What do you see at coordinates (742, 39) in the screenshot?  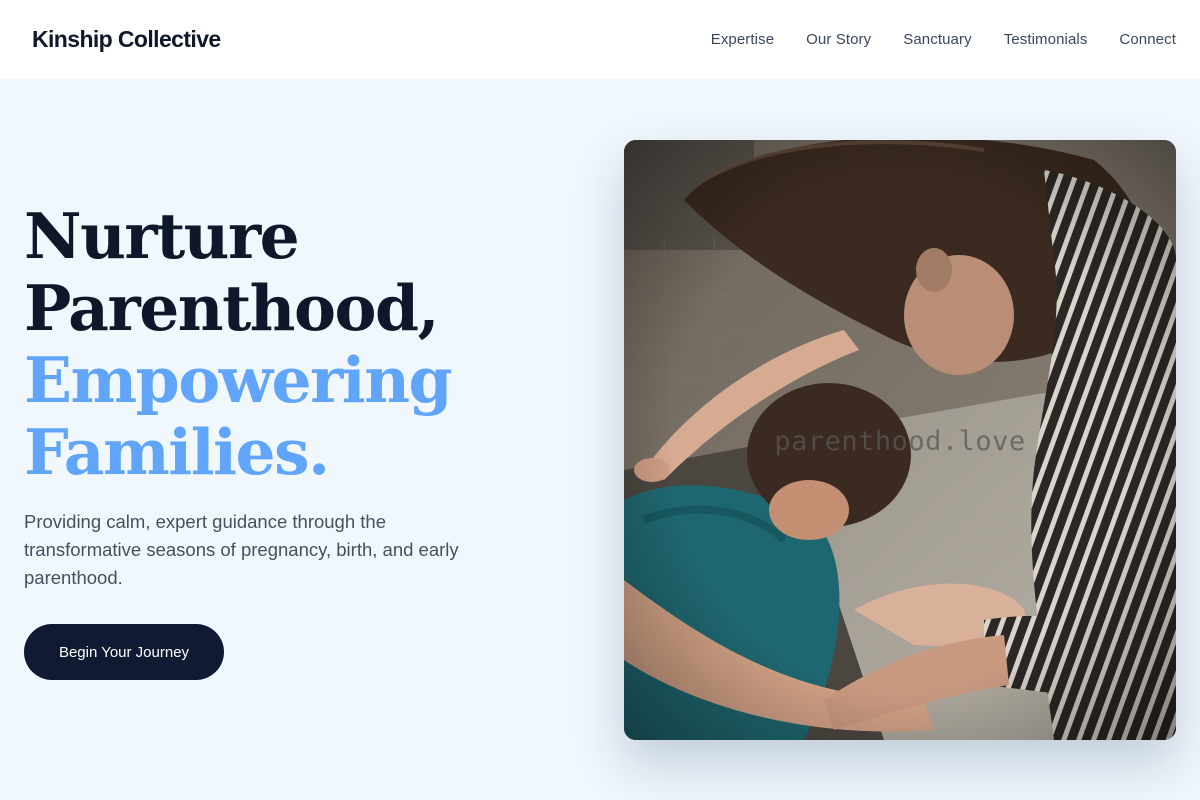 I see `nav-link-expertise: Expertise` at bounding box center [742, 39].